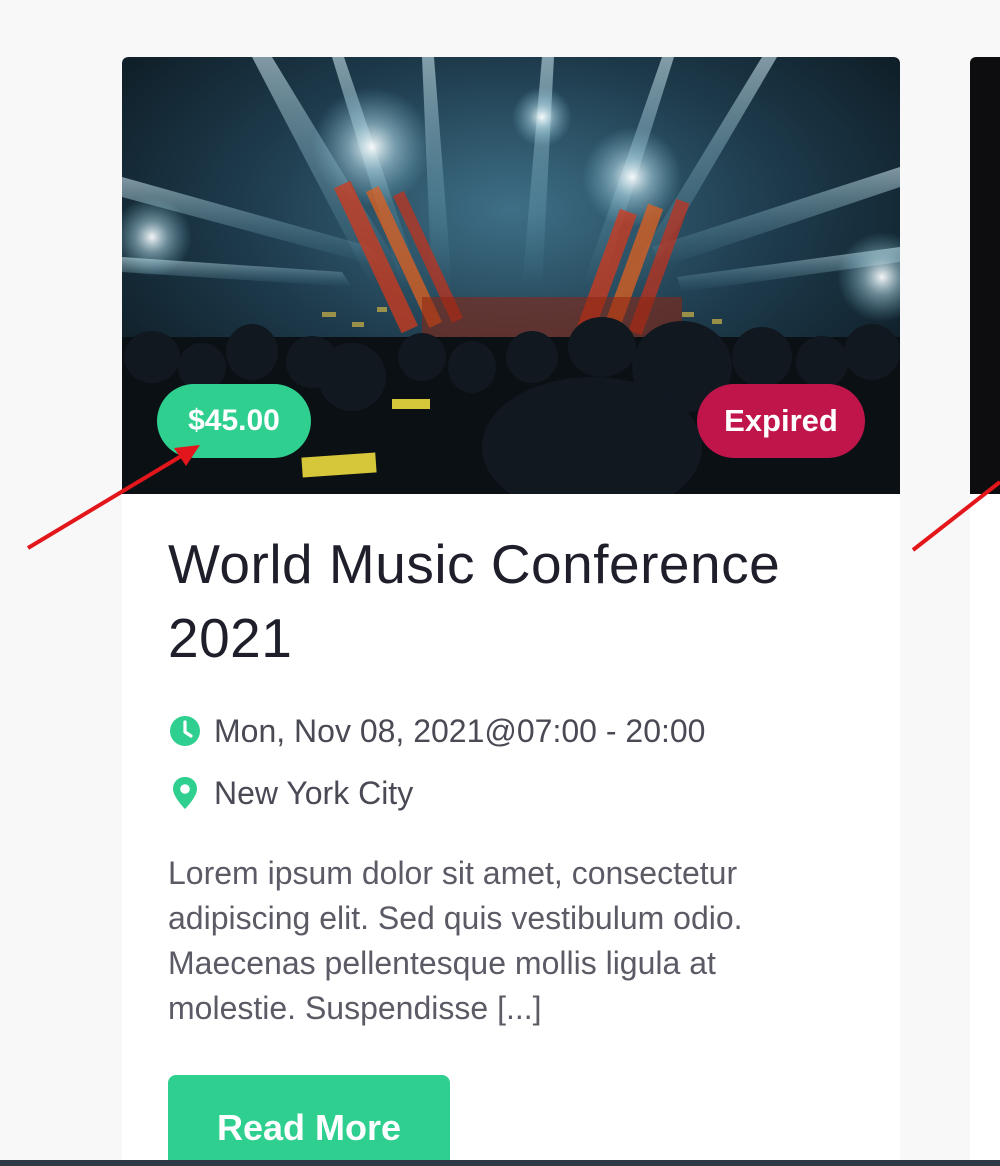 This screenshot has width=1000, height=1166. I want to click on bottom-edge, so click(500, 1163).